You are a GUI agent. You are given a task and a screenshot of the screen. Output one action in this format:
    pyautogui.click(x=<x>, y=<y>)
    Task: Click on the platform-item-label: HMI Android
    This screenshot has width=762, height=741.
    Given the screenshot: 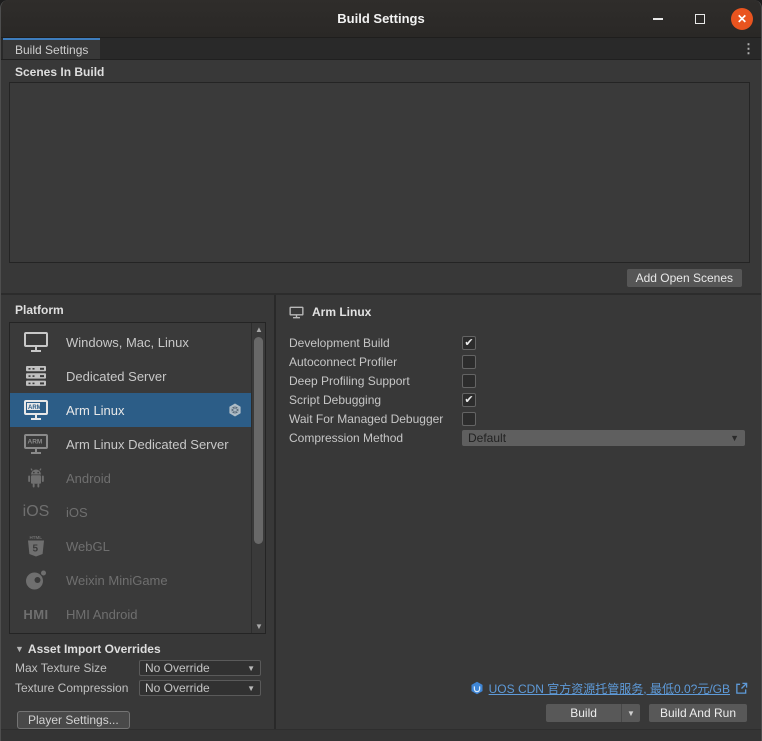 What is the action you would take?
    pyautogui.click(x=102, y=614)
    